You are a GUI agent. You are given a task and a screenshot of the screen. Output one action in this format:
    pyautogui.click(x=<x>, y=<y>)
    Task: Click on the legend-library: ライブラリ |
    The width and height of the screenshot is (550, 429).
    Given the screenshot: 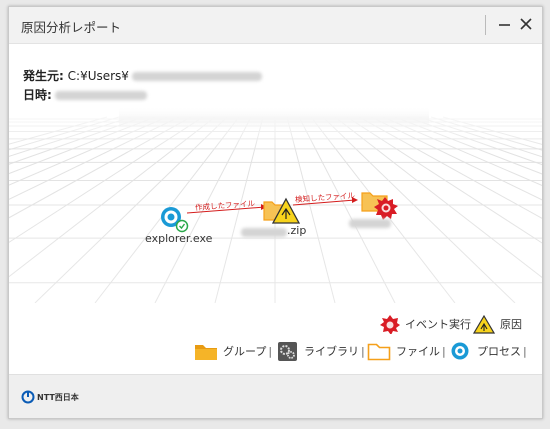 What is the action you would take?
    pyautogui.click(x=323, y=351)
    